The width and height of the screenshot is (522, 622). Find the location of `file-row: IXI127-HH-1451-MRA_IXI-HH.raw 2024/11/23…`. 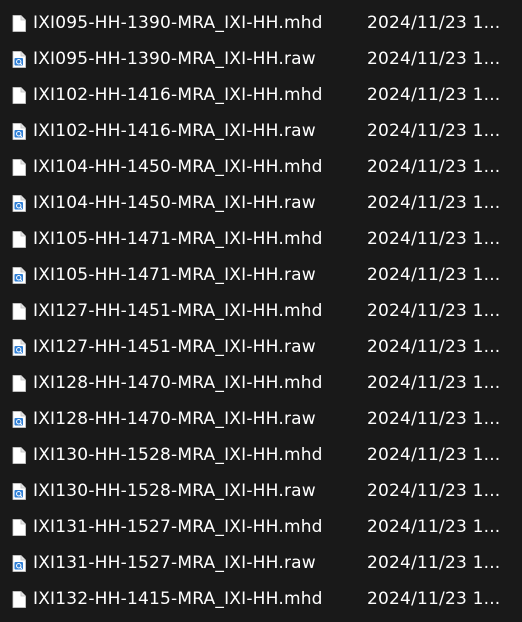

file-row: IXI127-HH-1451-MRA_IXI-HH.raw 2024/11/23… is located at coordinates (261, 347).